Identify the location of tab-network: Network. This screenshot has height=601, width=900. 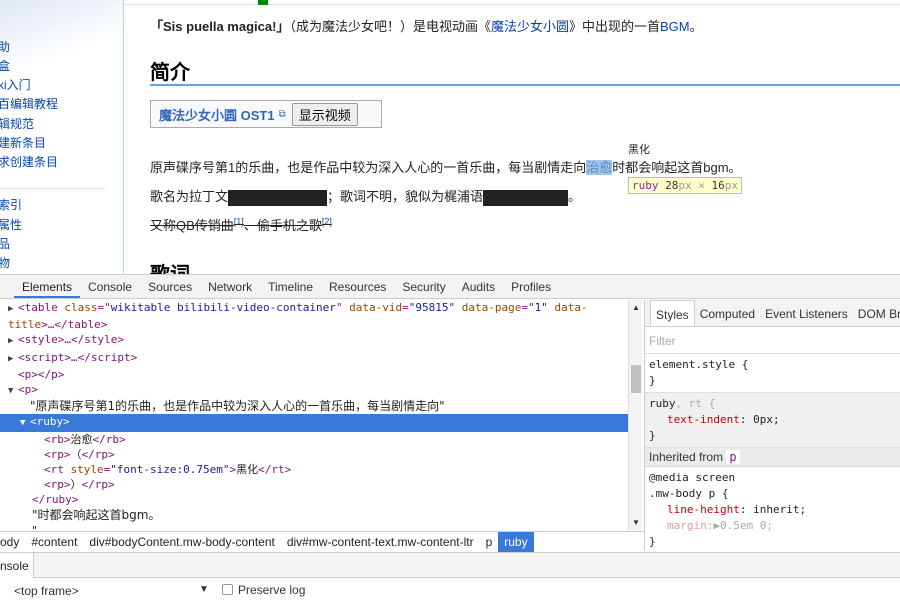
(230, 286).